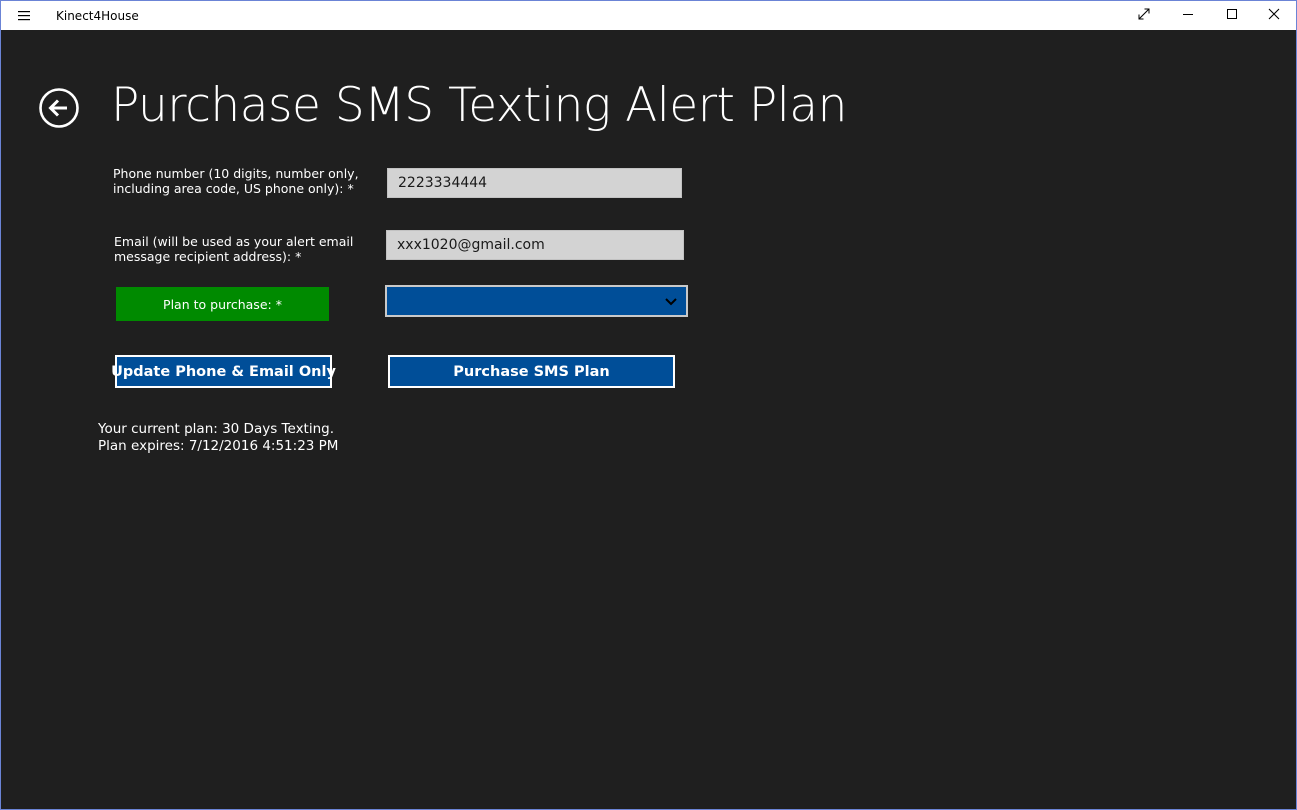 The height and width of the screenshot is (810, 1297). What do you see at coordinates (24, 16) in the screenshot?
I see `hamburger-icon` at bounding box center [24, 16].